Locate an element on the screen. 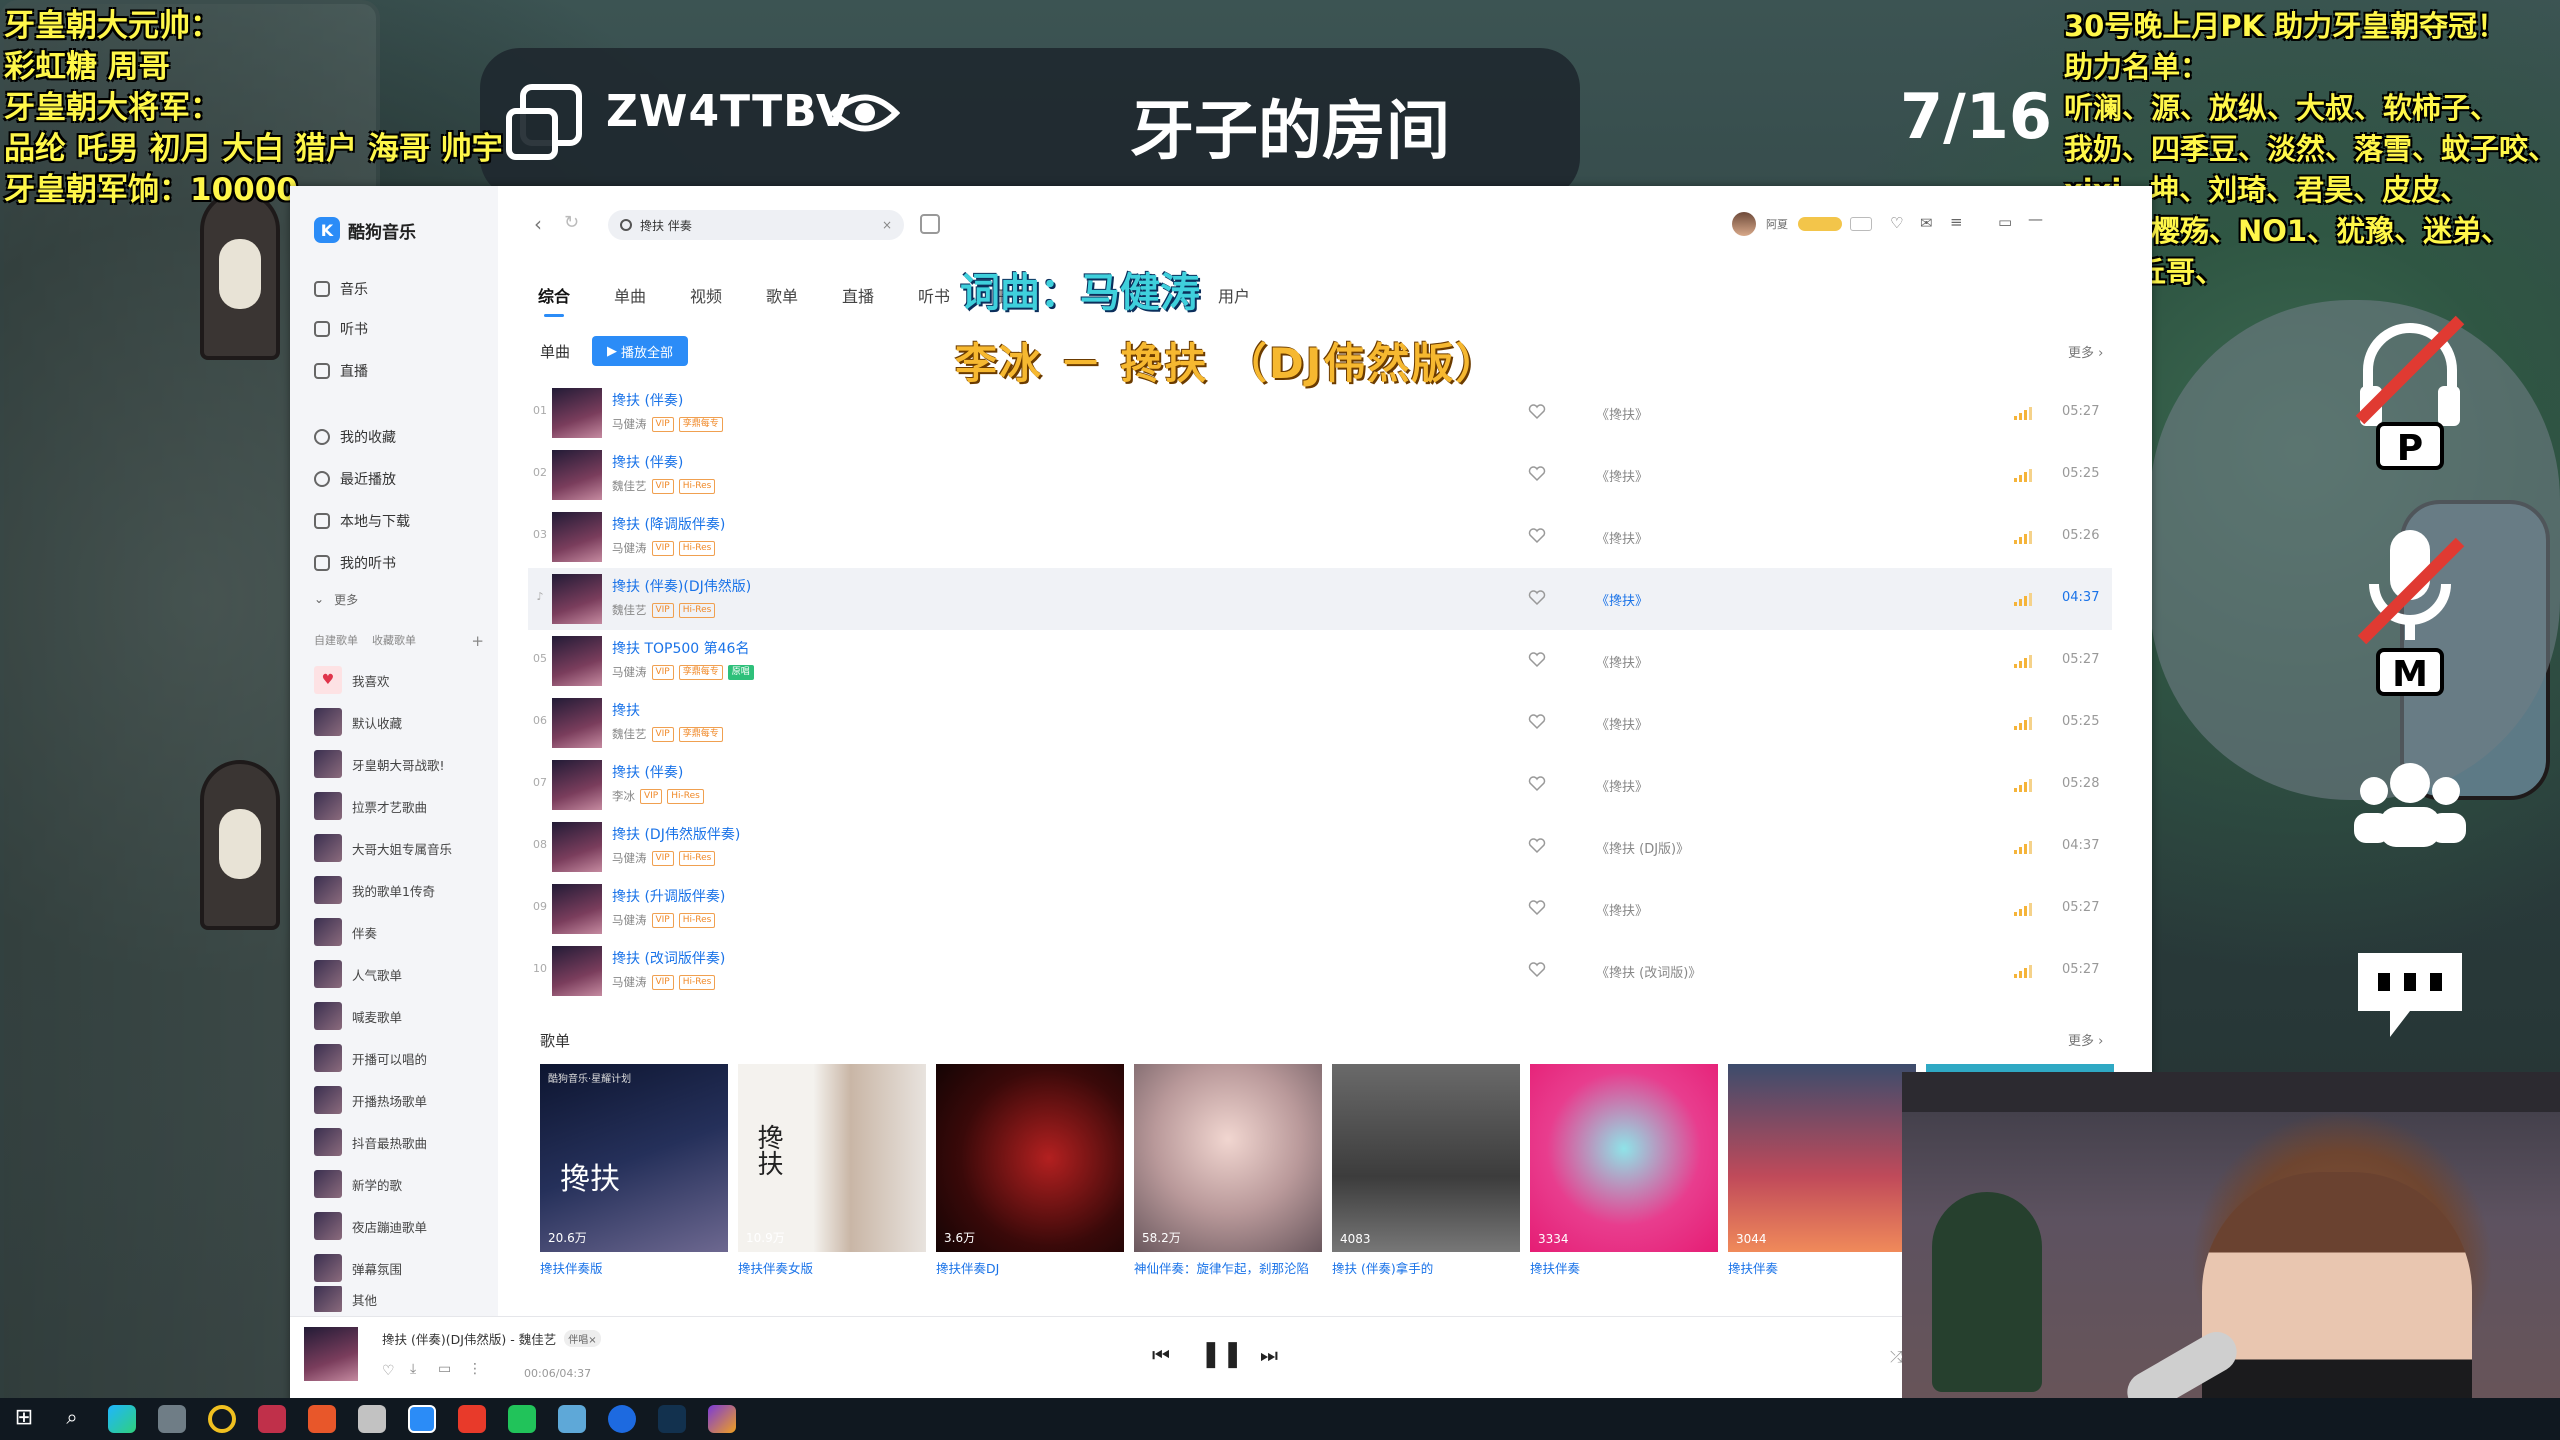 Image resolution: width=2560 pixels, height=1440 pixels. song-title: 搀扶 (降调版伴奏) is located at coordinates (668, 524).